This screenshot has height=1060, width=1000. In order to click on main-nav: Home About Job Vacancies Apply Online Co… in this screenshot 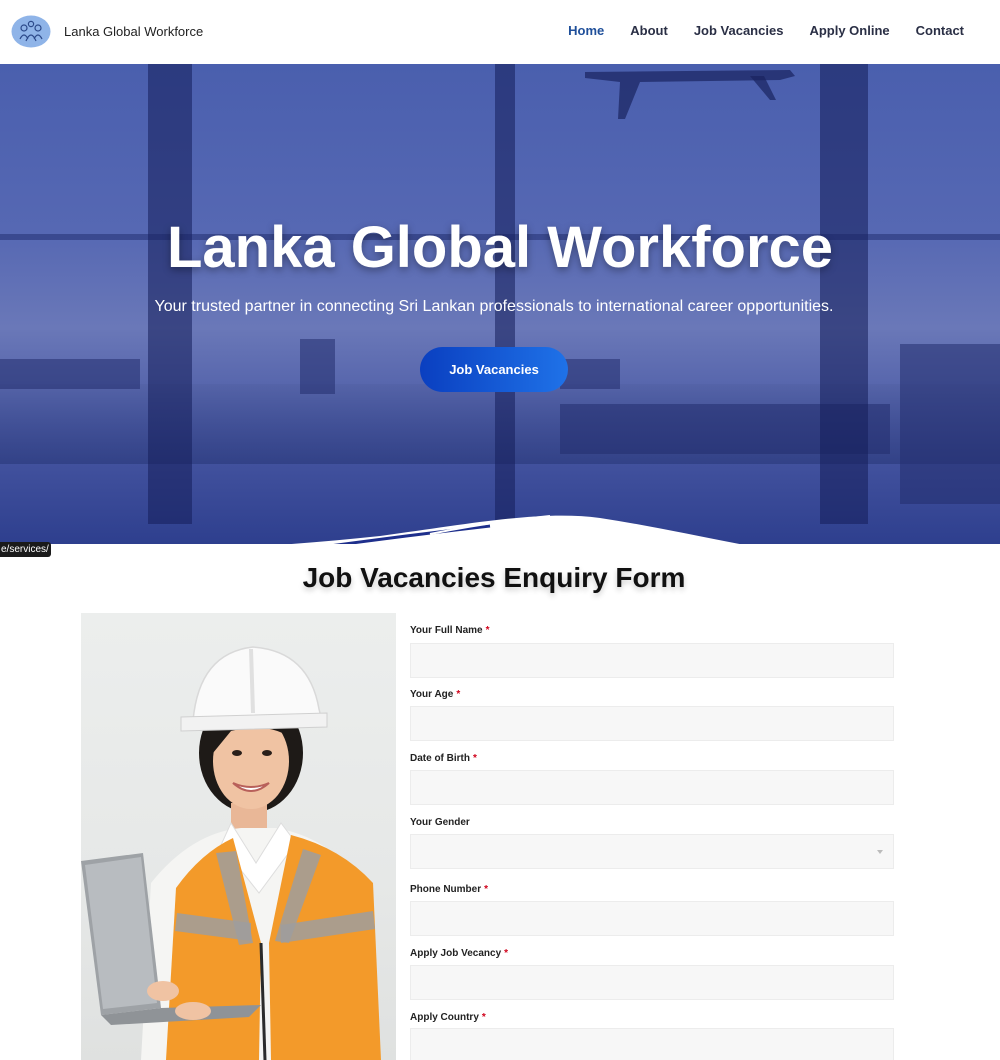, I will do `click(766, 30)`.